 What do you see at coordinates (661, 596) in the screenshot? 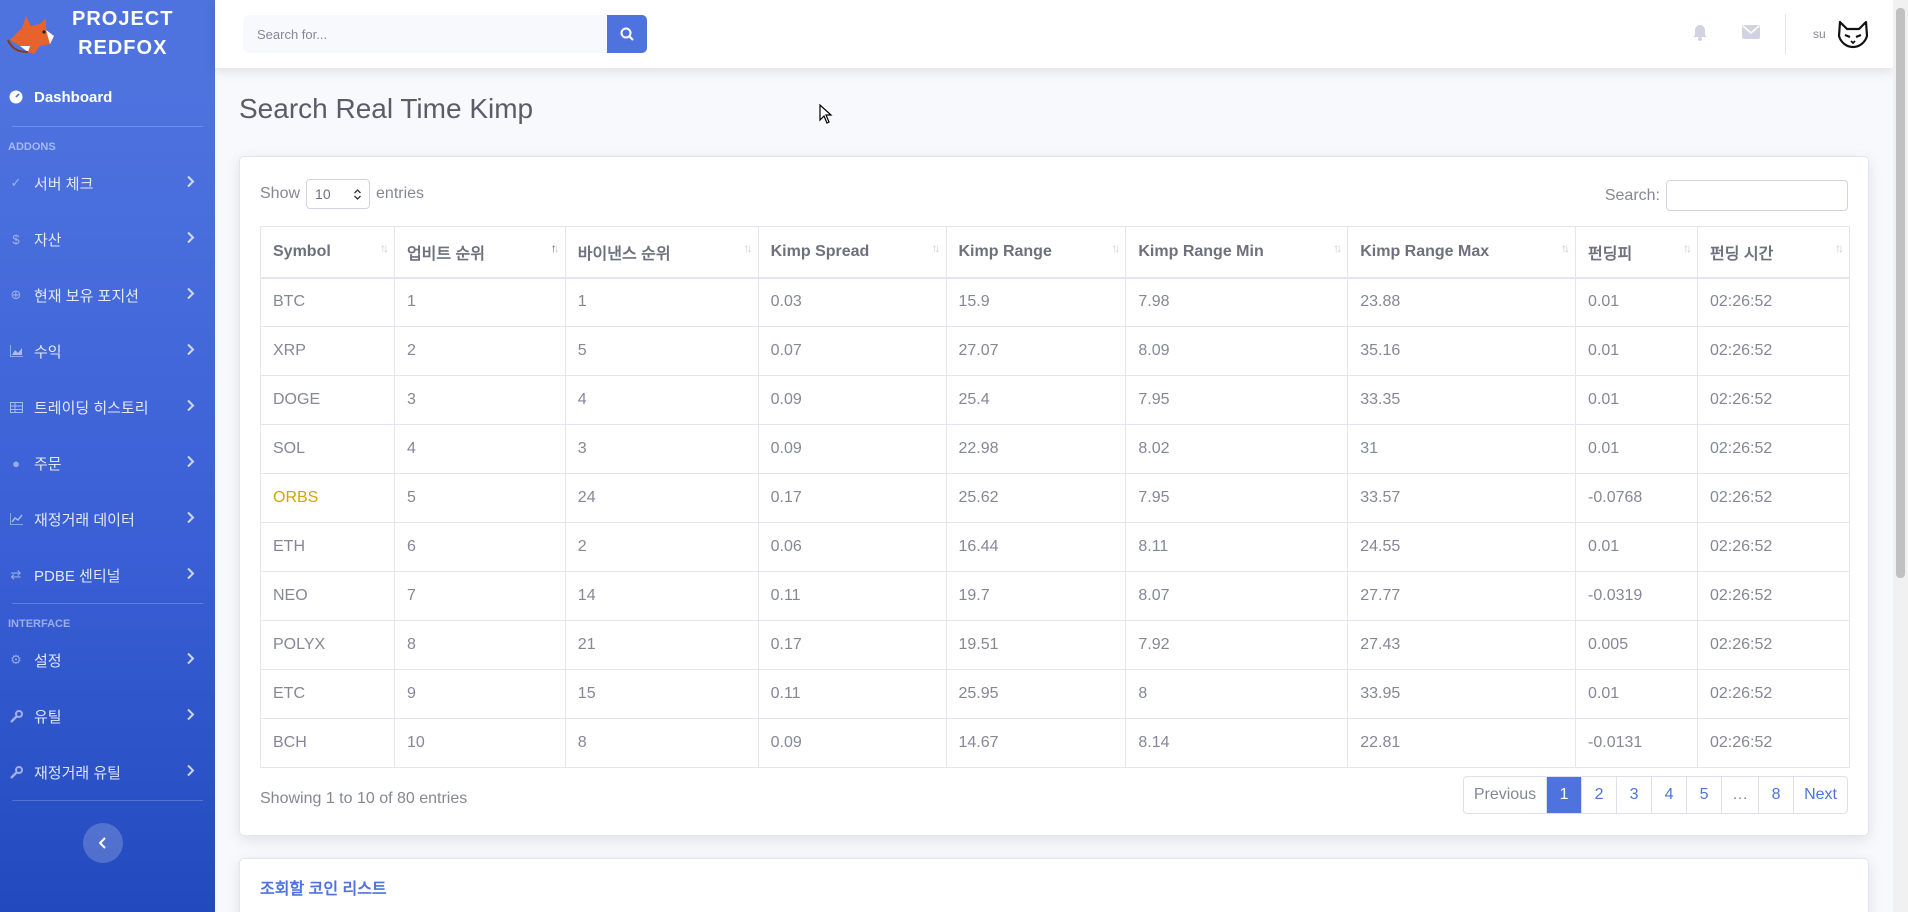
I see `table-cell: 14` at bounding box center [661, 596].